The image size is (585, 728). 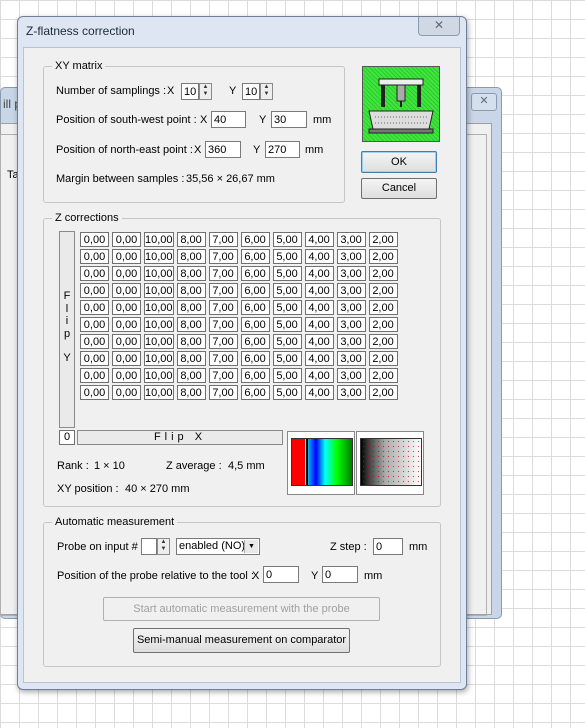 I want to click on background-close-button: ✕, so click(x=484, y=102).